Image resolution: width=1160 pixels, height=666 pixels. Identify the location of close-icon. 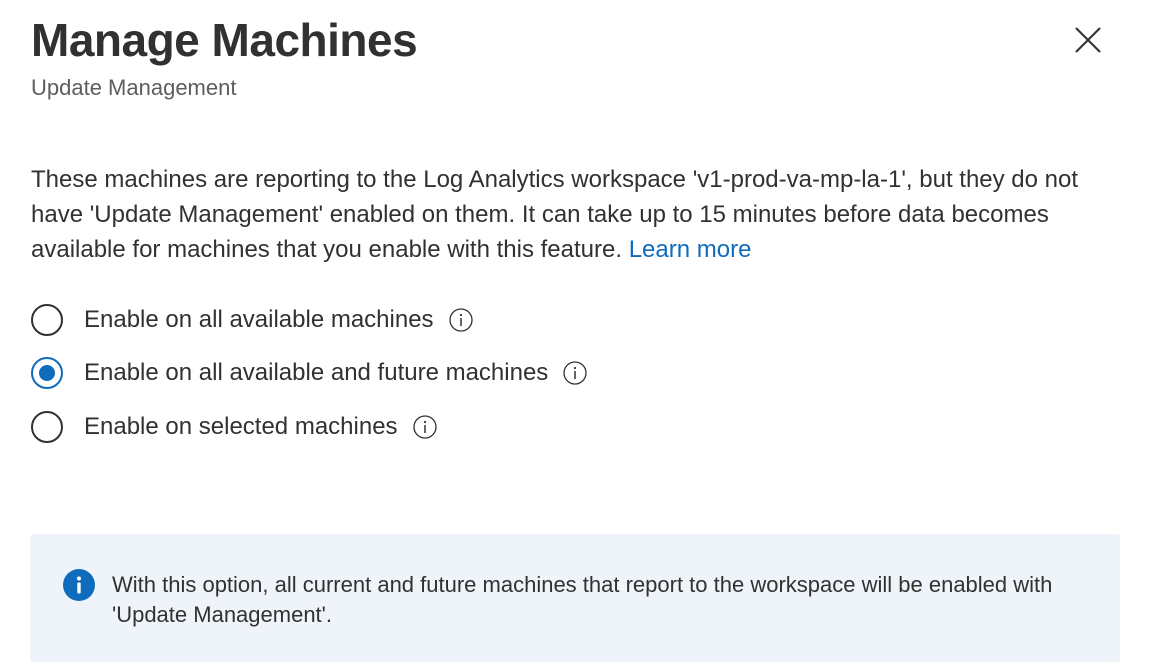
(1088, 40).